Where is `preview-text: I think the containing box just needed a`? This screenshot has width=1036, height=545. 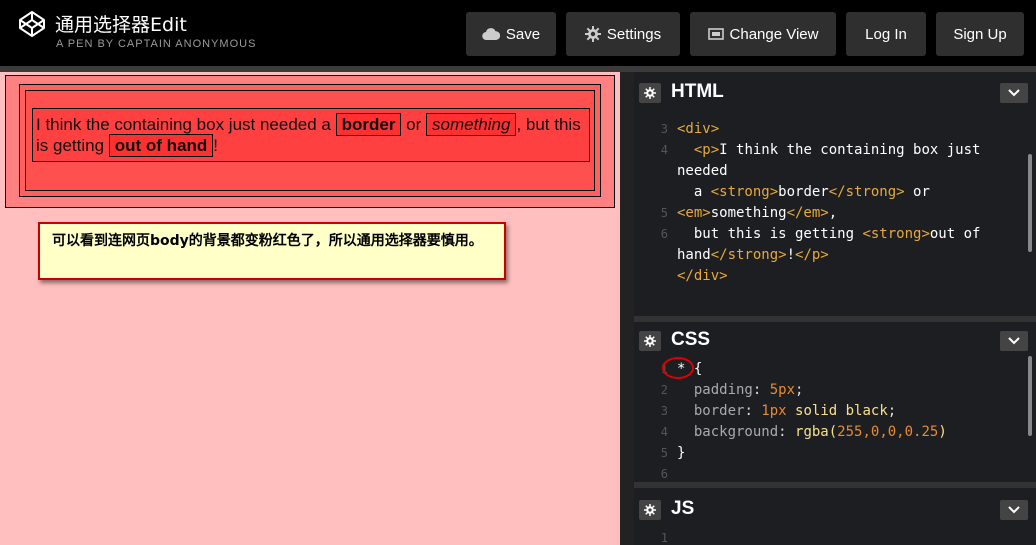 preview-text: I think the containing box just needed a is located at coordinates (186, 124).